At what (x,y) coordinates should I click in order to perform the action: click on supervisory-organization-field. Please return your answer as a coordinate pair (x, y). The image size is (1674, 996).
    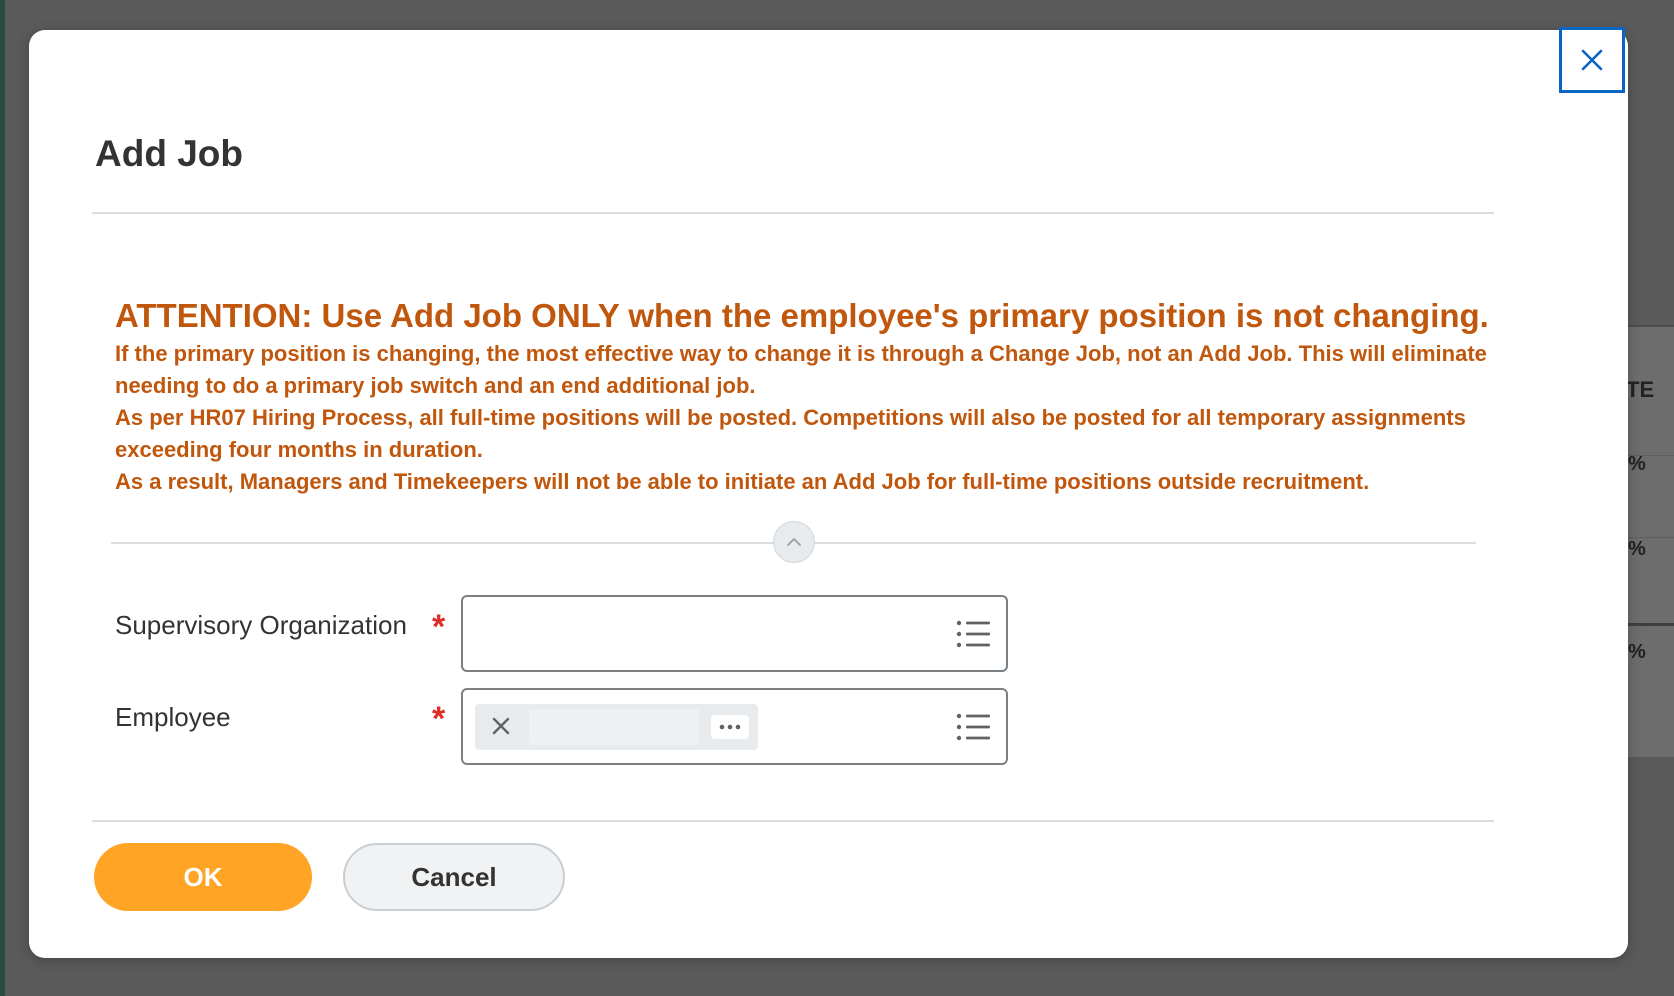
    Looking at the image, I should click on (734, 633).